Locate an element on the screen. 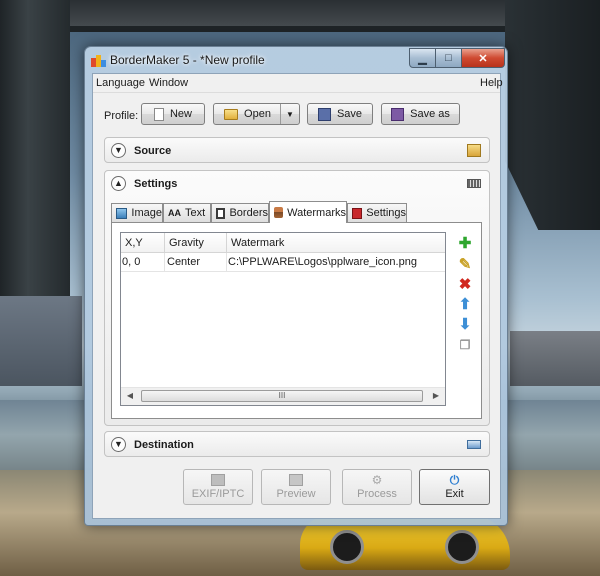 This screenshot has width=600, height=576. tab-settings: Settings is located at coordinates (377, 212).